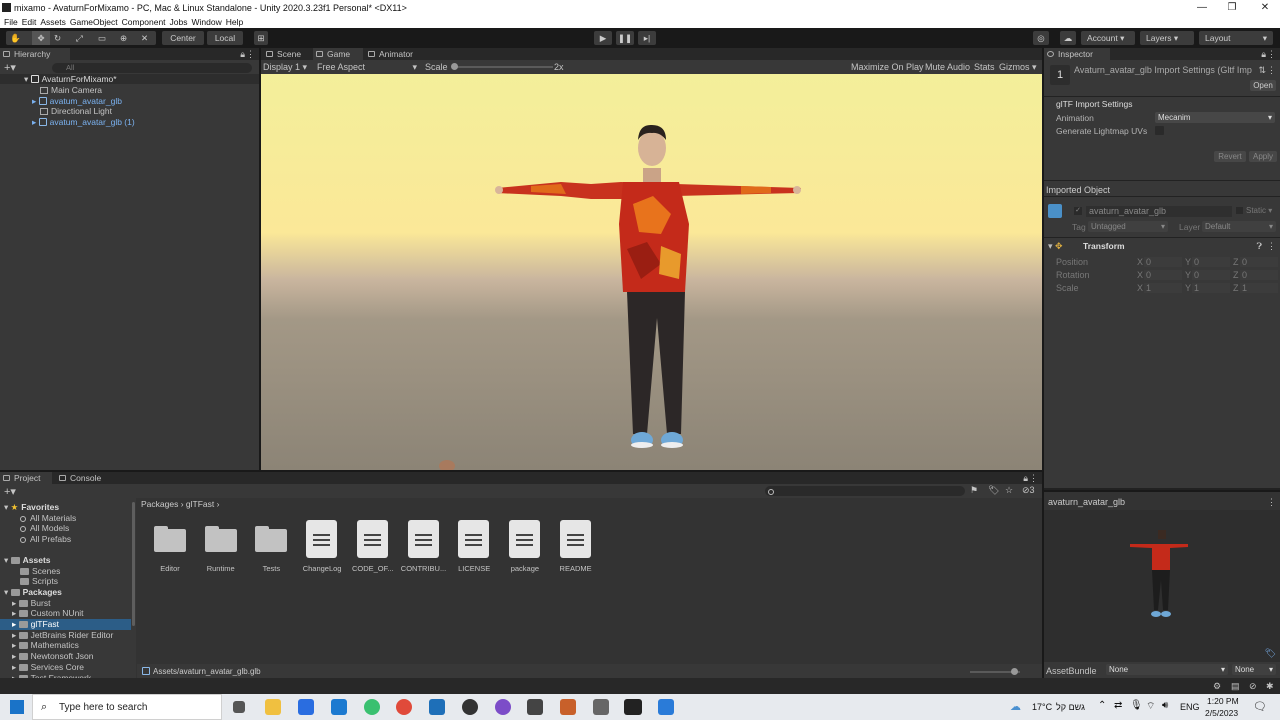 The width and height of the screenshot is (1280, 720). What do you see at coordinates (65, 656) in the screenshot?
I see `tree-package-item: ▸ Newtonsoft Json` at bounding box center [65, 656].